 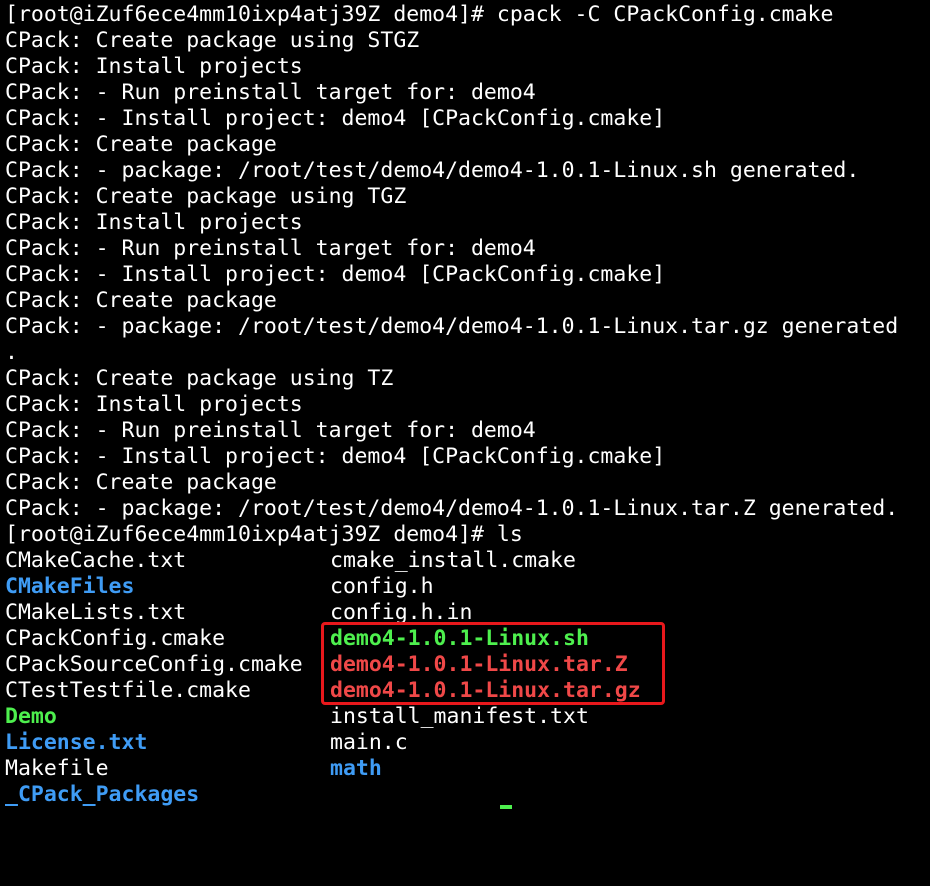 What do you see at coordinates (466, 795) in the screenshot?
I see `ls-row: _CPack_Packages` at bounding box center [466, 795].